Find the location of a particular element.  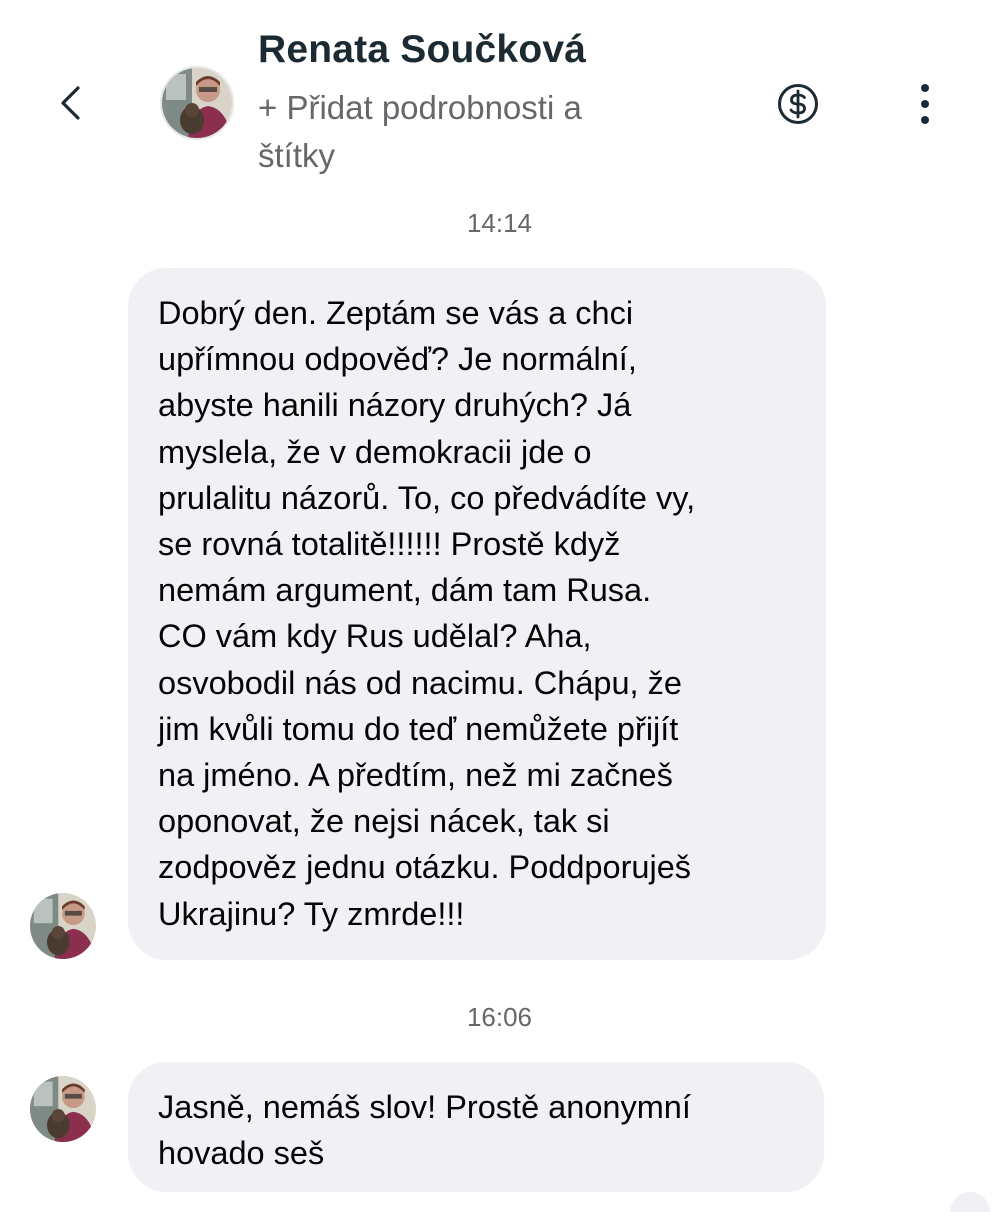

message-text-line: zodpověz jednu otázku. Poddporuješ is located at coordinates (425, 867).